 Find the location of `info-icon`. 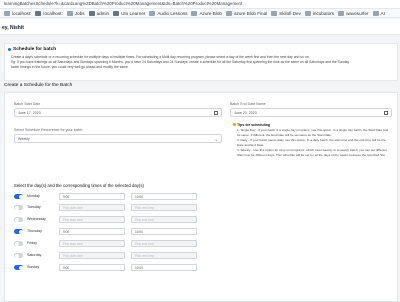

info-icon is located at coordinates (9, 49).